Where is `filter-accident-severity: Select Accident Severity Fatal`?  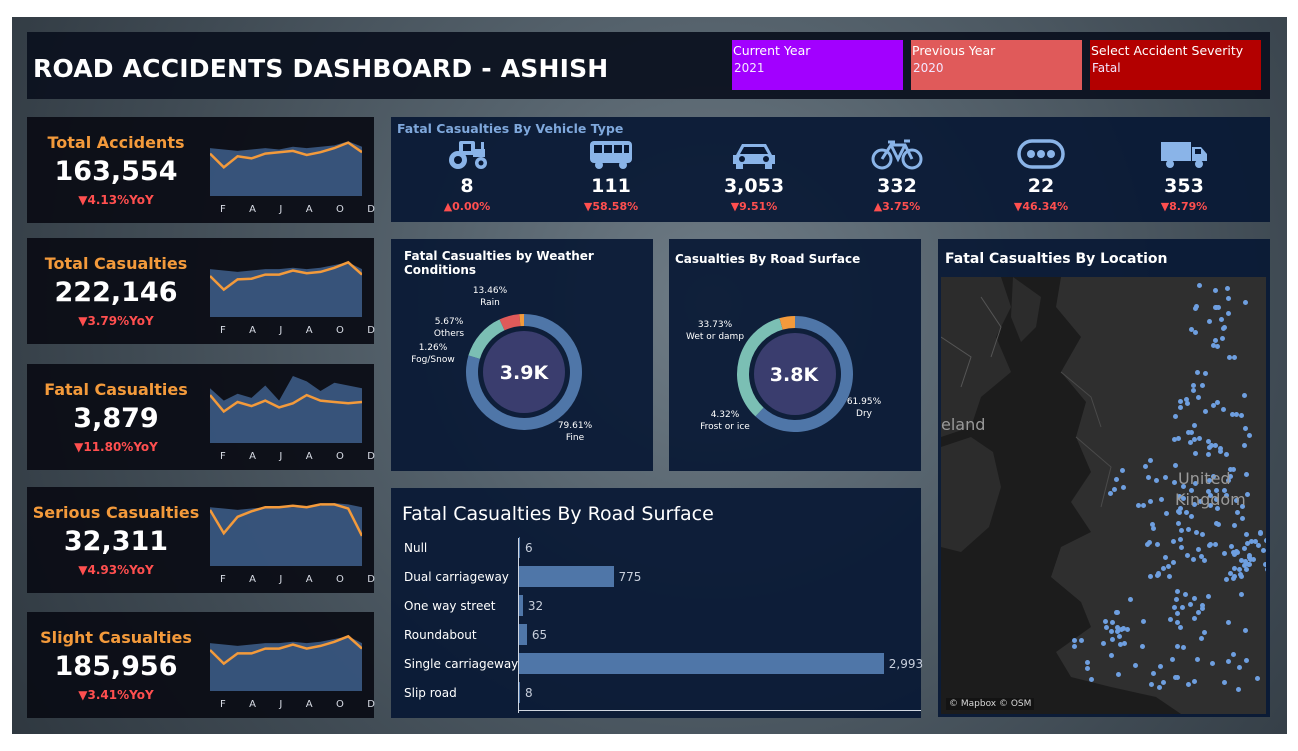
filter-accident-severity: Select Accident Severity Fatal is located at coordinates (1175, 65).